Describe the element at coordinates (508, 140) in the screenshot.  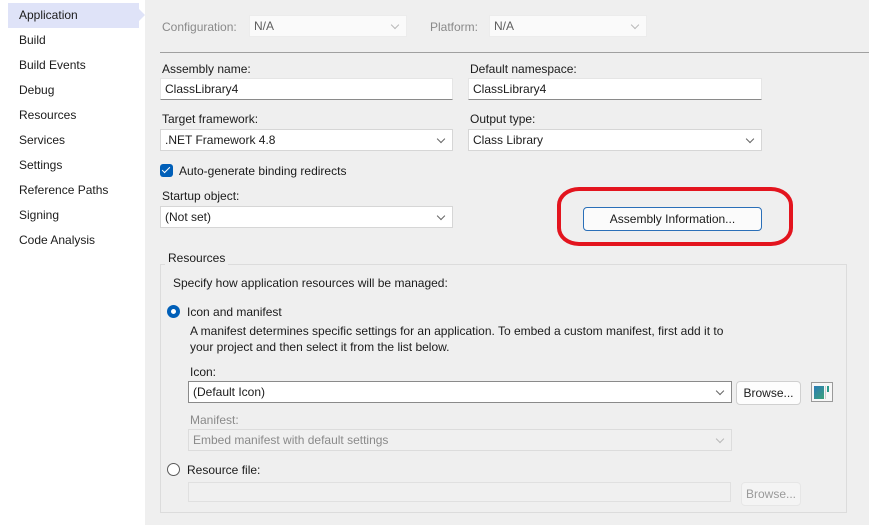
I see `output-type-value: Class Library` at that location.